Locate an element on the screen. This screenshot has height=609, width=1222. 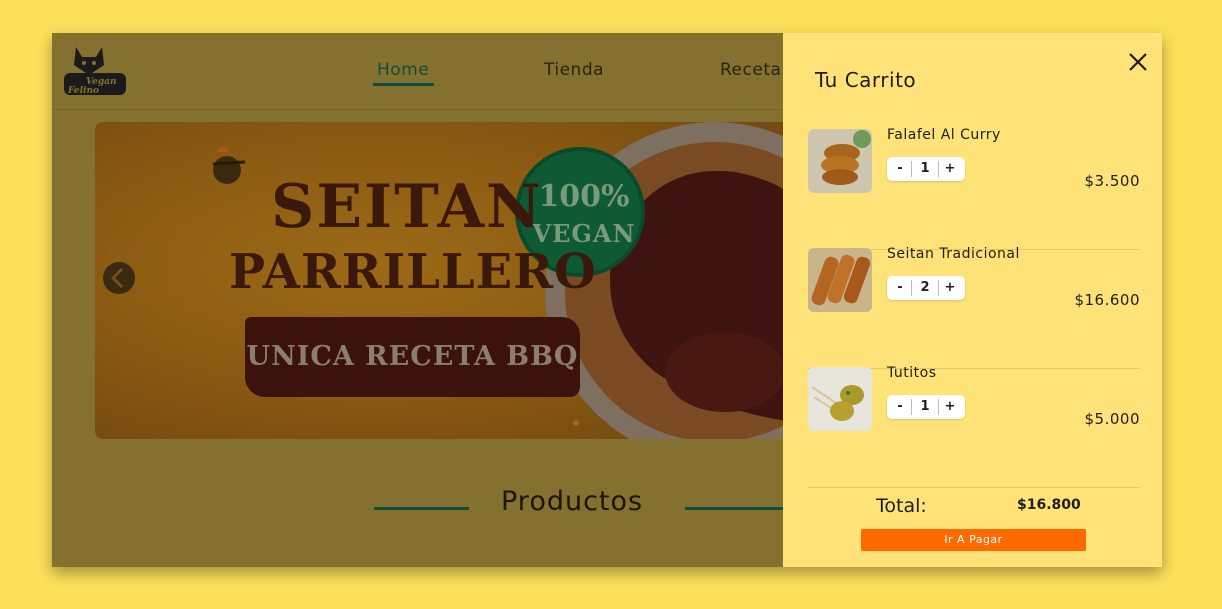
cart-total-value: $16.800 is located at coordinates (1049, 505).